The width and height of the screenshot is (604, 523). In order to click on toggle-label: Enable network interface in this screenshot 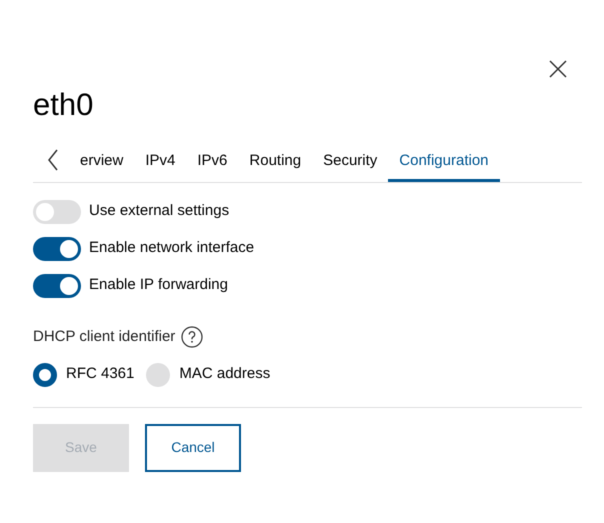, I will do `click(171, 248)`.